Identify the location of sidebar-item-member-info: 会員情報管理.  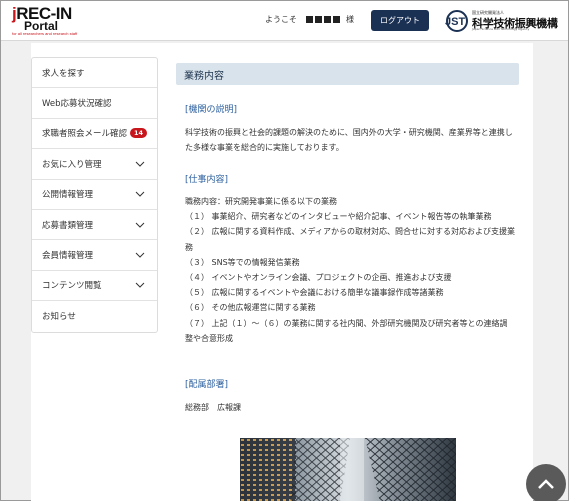
(94, 255).